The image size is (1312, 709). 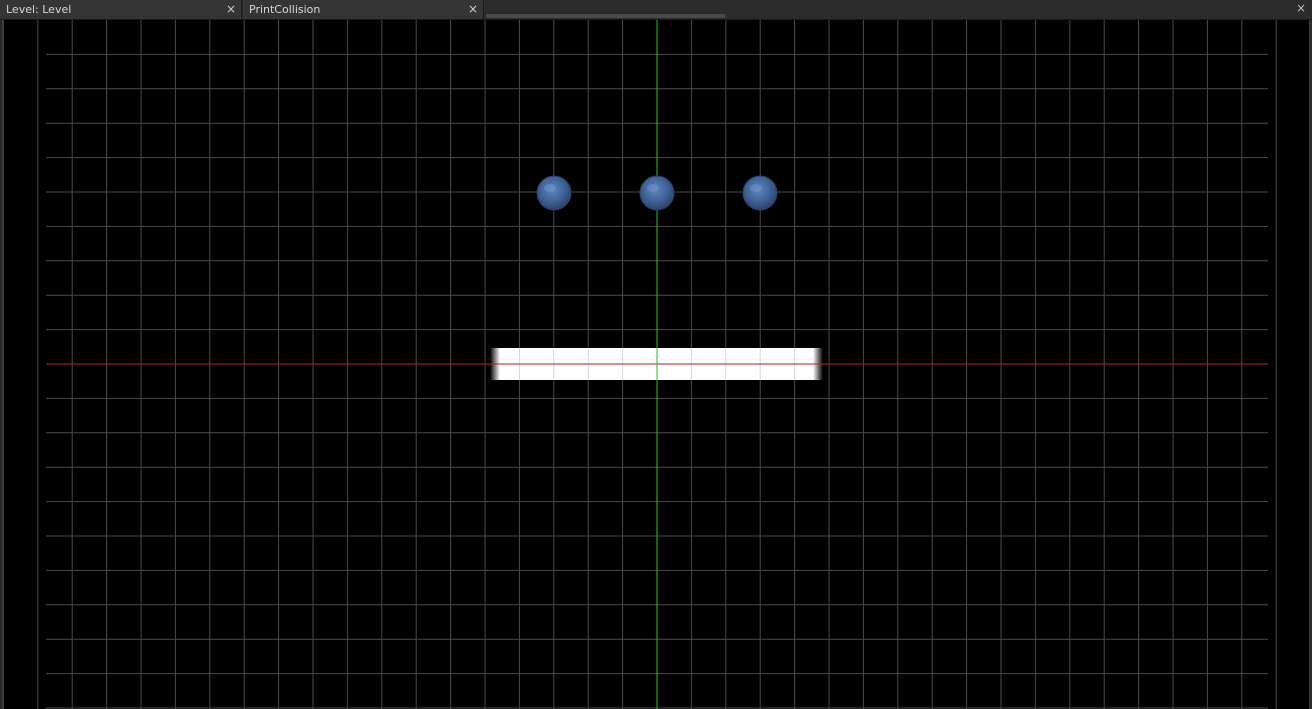 What do you see at coordinates (39, 9) in the screenshot?
I see `tab-label: Level` at bounding box center [39, 9].